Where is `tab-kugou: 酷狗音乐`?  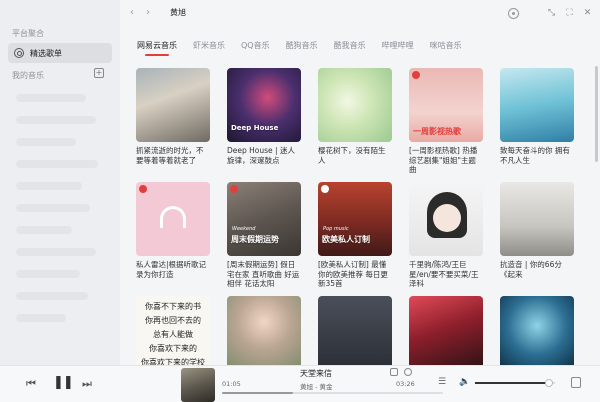
tab-kugou: 酷狗音乐 is located at coordinates (302, 48).